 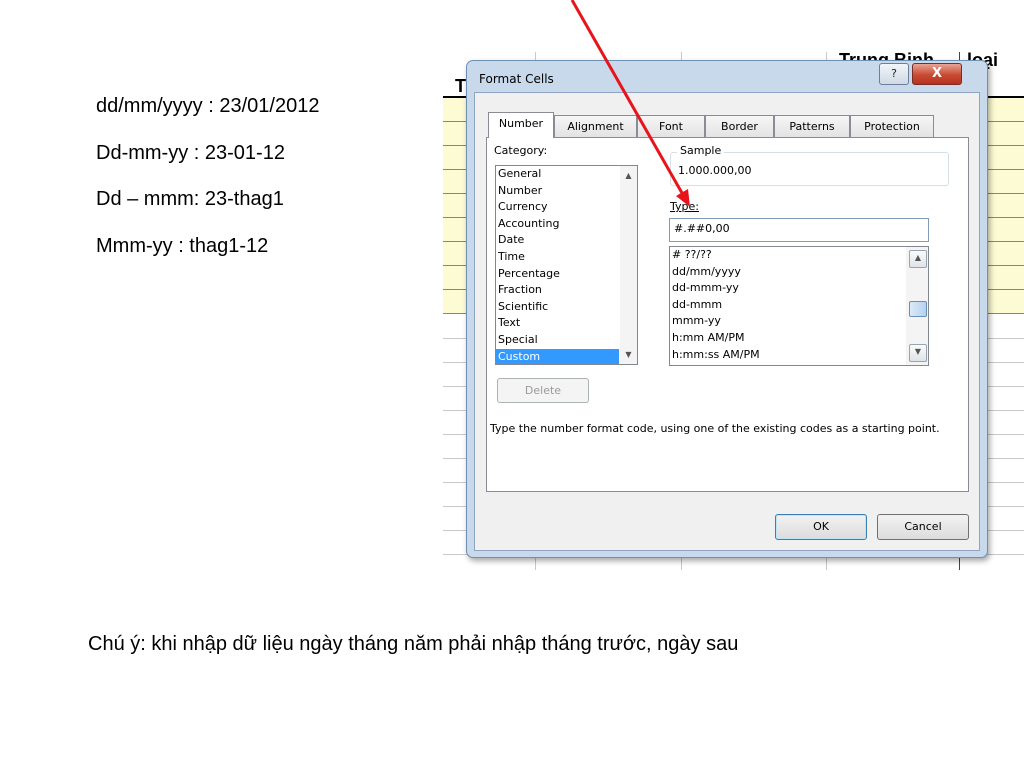 What do you see at coordinates (799, 272) in the screenshot?
I see `type-item: dd/mm/yyyy` at bounding box center [799, 272].